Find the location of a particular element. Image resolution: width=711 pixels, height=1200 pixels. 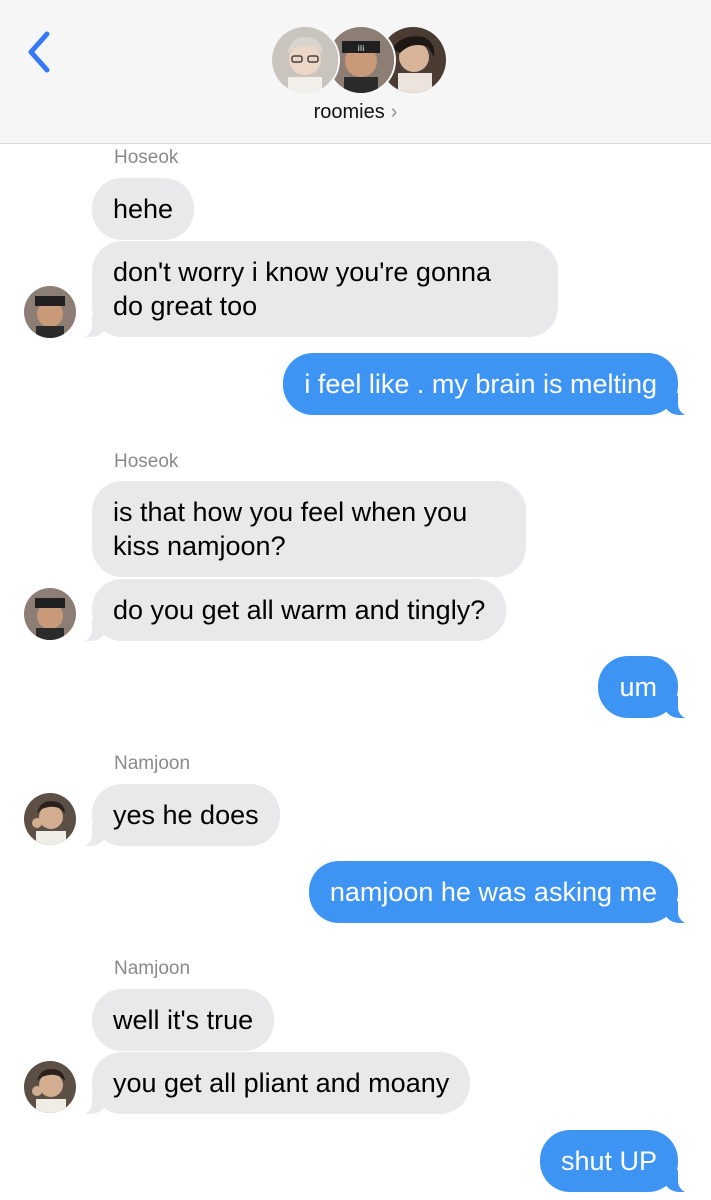

message-text: namjoon he was asking me is located at coordinates (493, 892).